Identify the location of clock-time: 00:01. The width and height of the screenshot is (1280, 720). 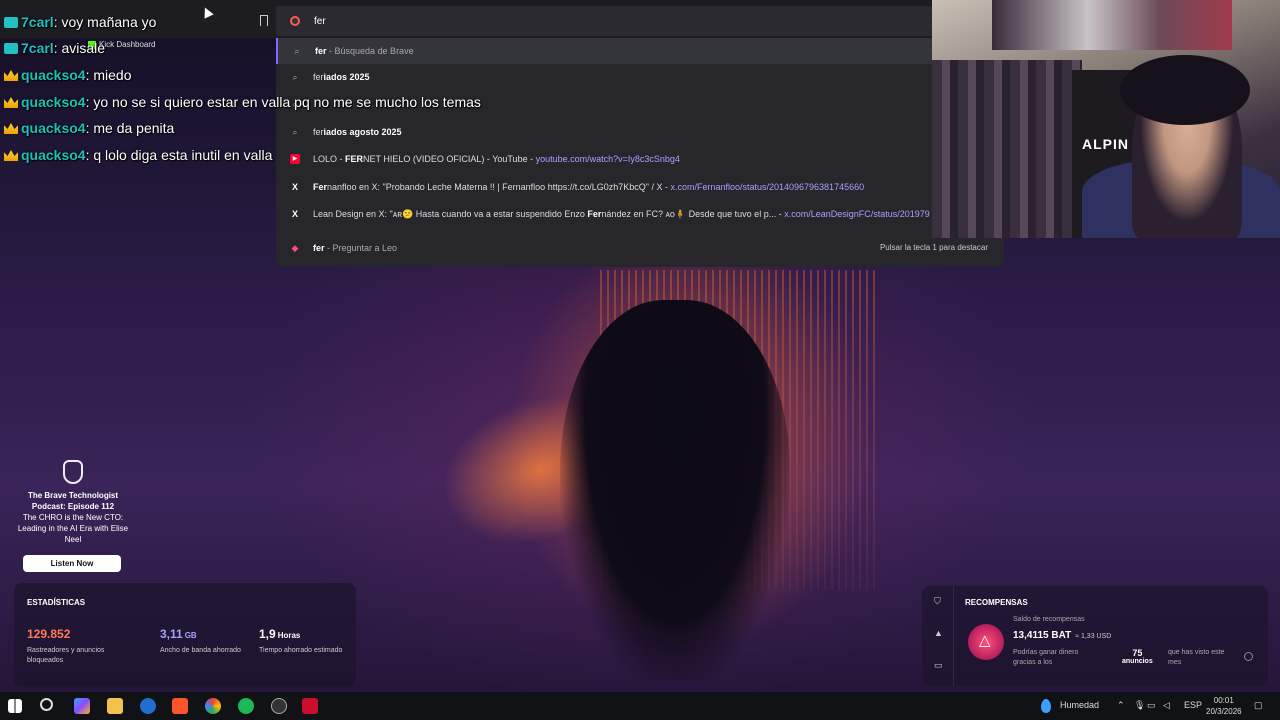
(1223, 700).